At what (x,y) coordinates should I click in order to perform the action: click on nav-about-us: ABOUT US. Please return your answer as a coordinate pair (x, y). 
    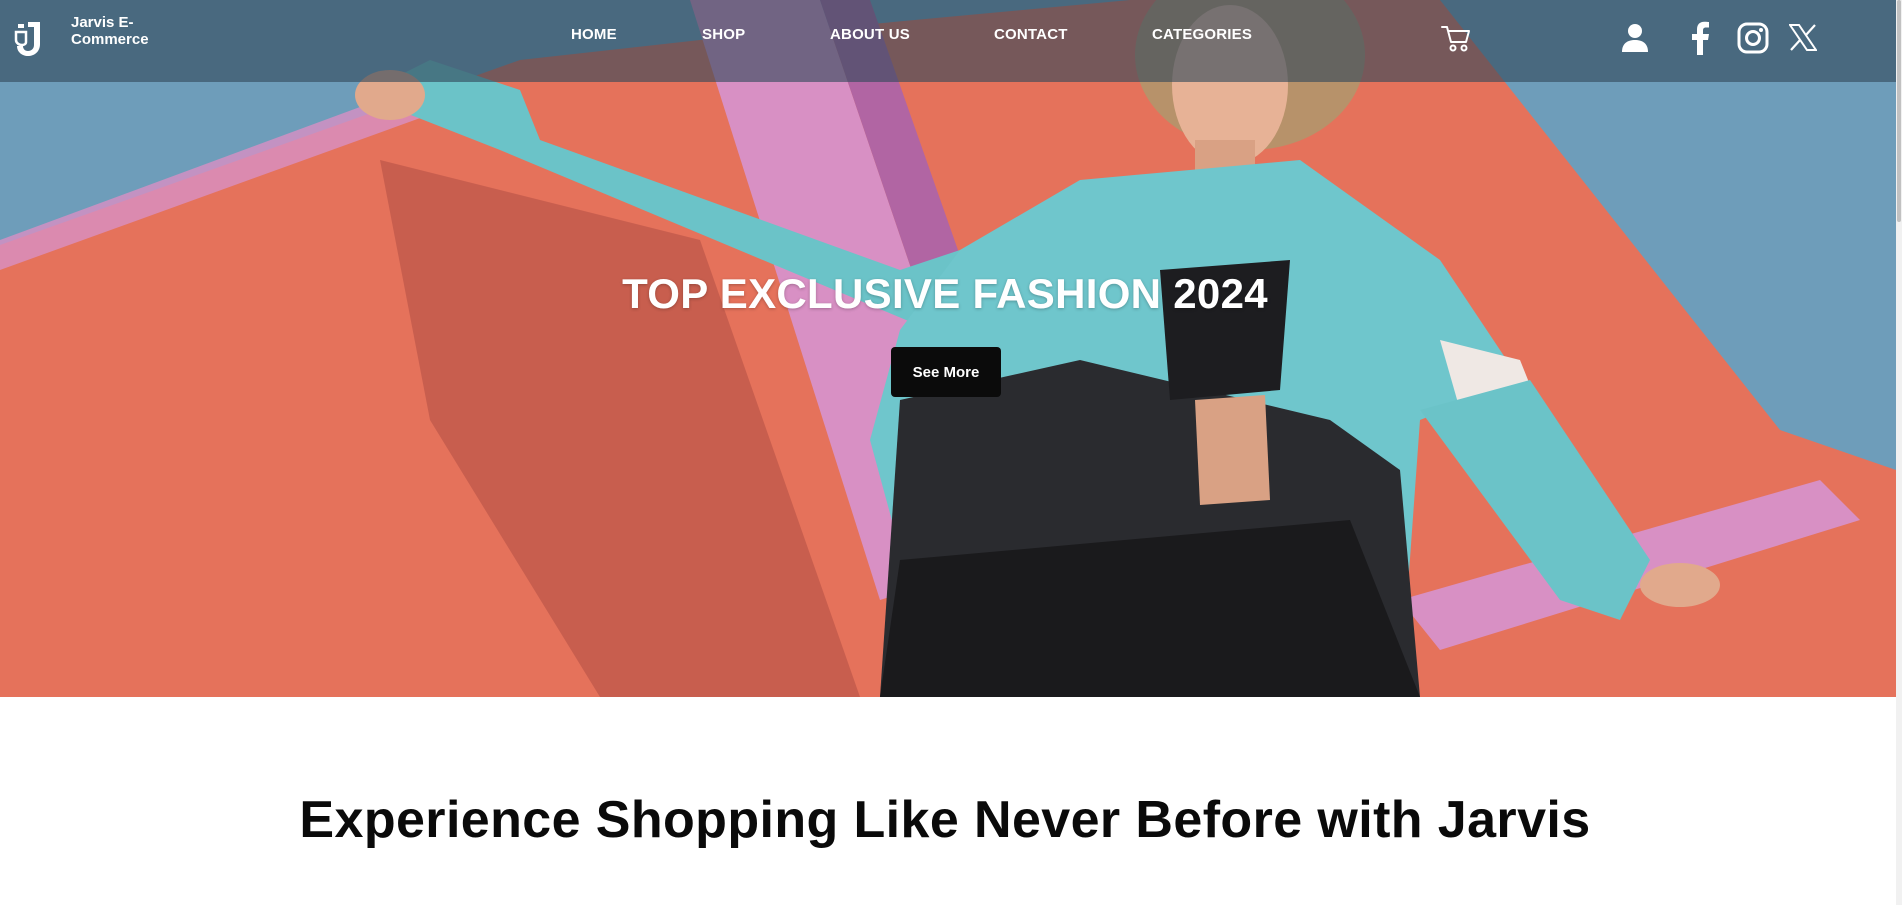
    Looking at the image, I should click on (870, 34).